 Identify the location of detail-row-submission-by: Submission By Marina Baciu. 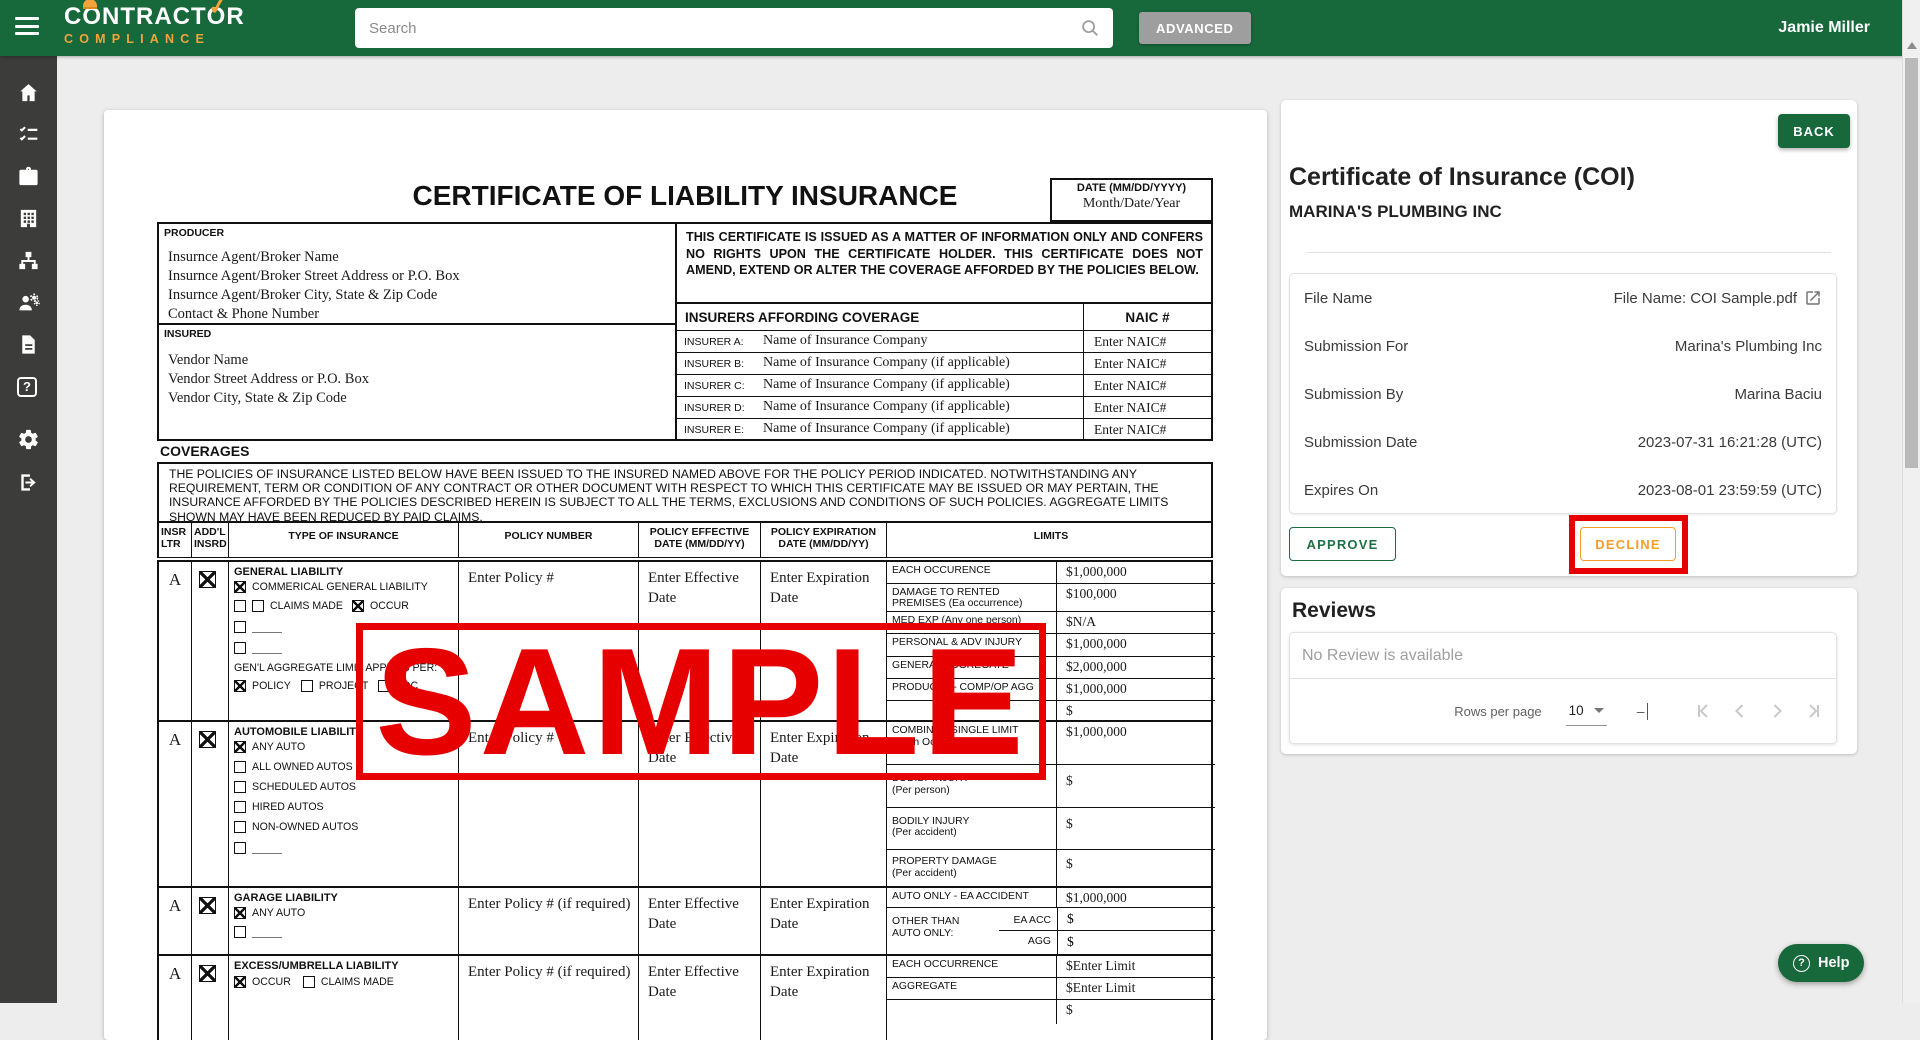
(1563, 394).